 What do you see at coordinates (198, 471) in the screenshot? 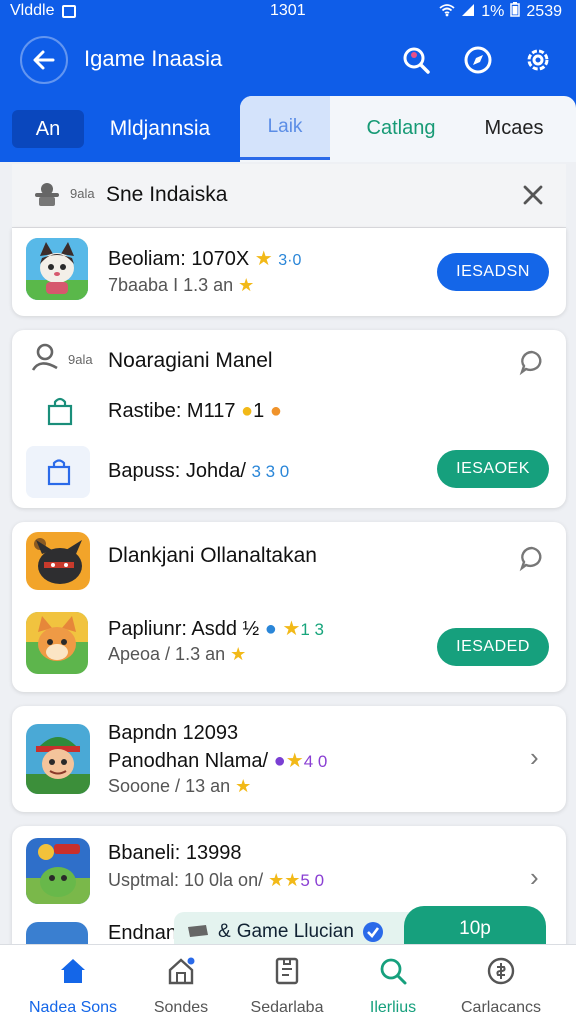
I see `row-title: Bapuss: Johda/ 3 3 0` at bounding box center [198, 471].